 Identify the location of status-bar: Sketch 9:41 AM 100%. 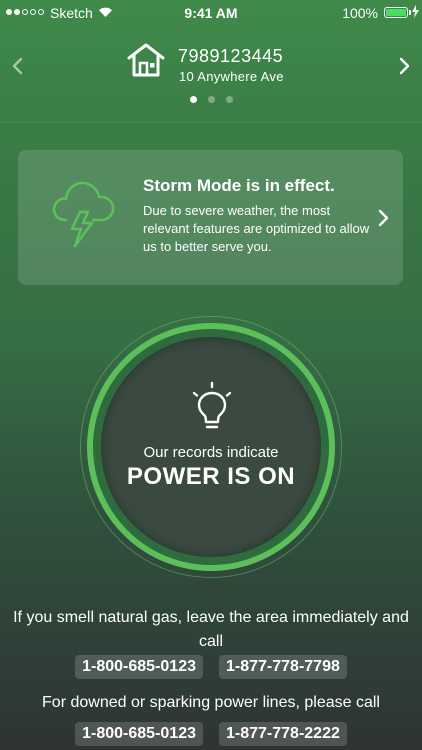
(211, 13).